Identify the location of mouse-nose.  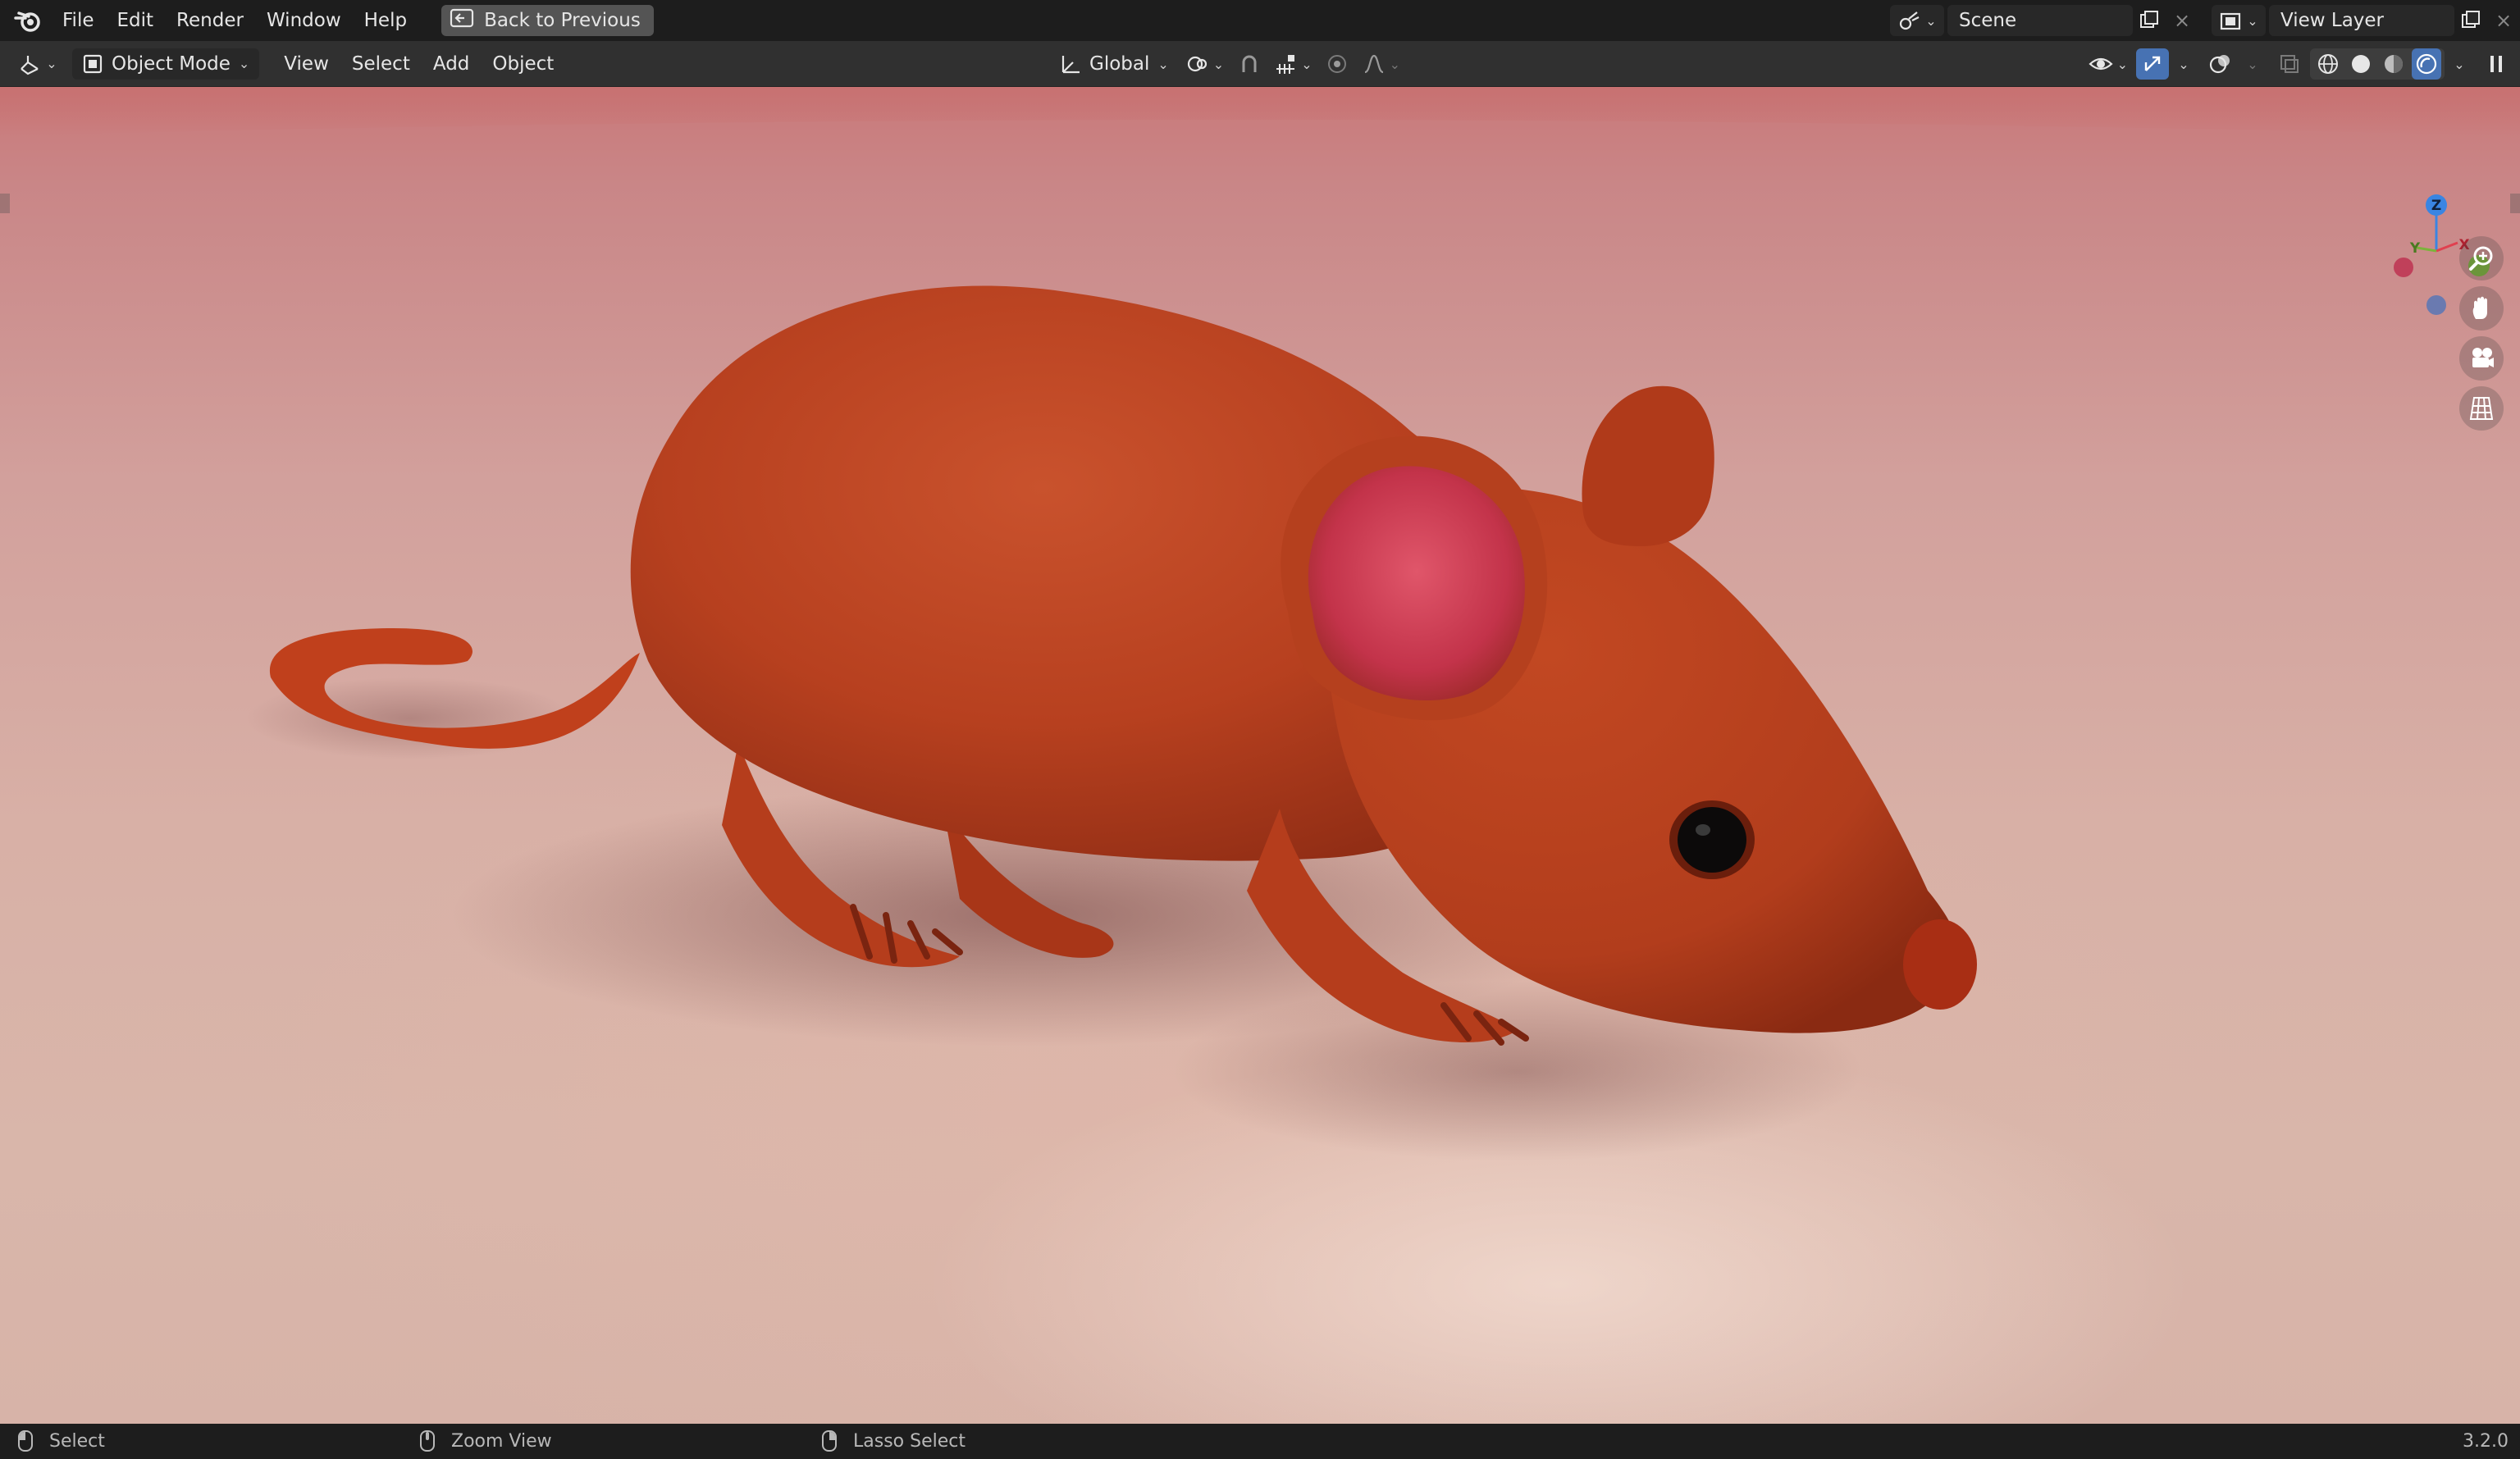
(1940, 965).